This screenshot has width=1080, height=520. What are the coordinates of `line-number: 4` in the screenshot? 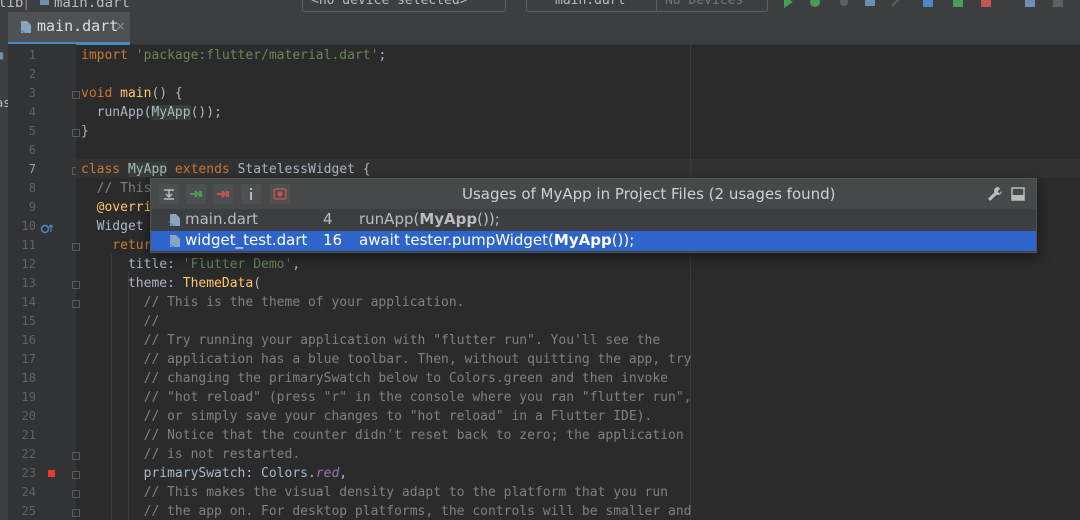 It's located at (32, 112).